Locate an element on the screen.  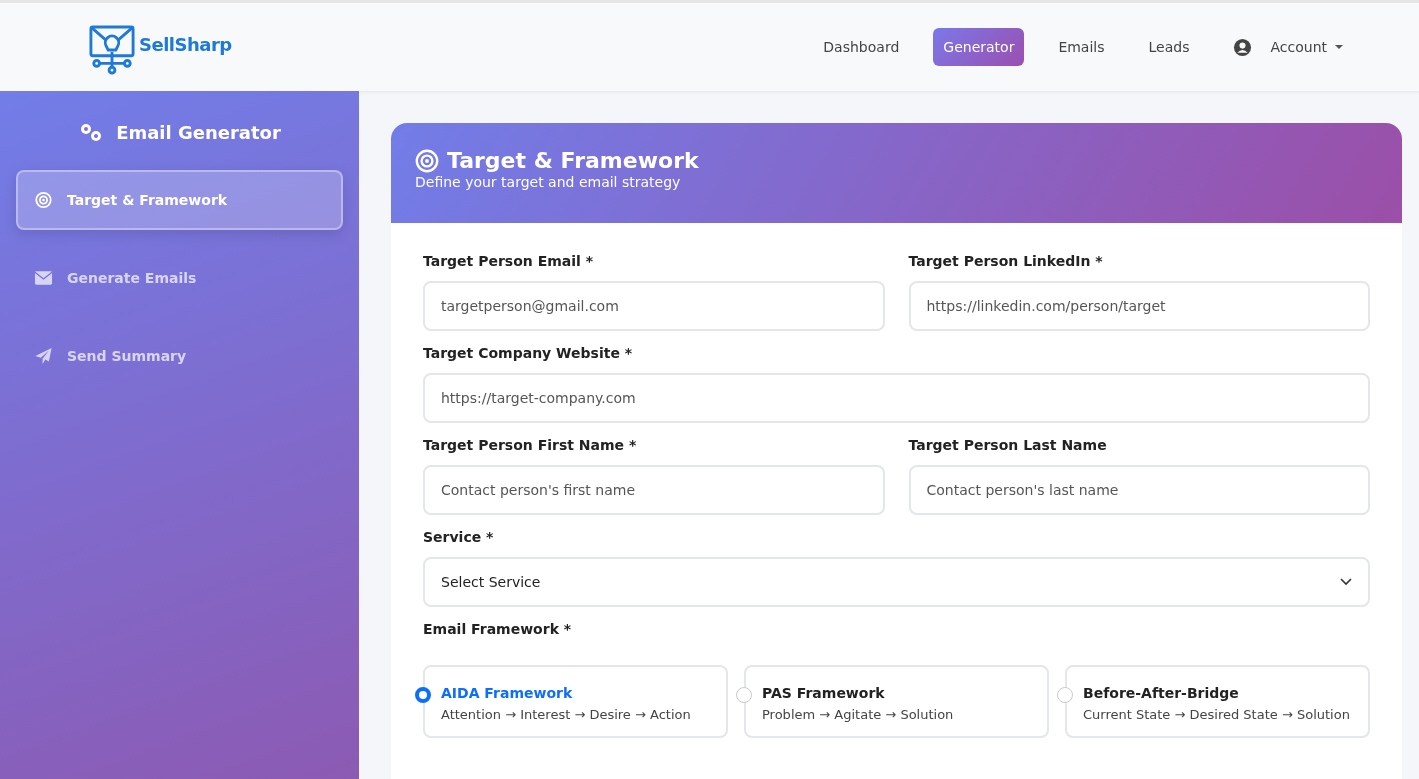
card-subtitle: Define your target and email strategy is located at coordinates (548, 182).